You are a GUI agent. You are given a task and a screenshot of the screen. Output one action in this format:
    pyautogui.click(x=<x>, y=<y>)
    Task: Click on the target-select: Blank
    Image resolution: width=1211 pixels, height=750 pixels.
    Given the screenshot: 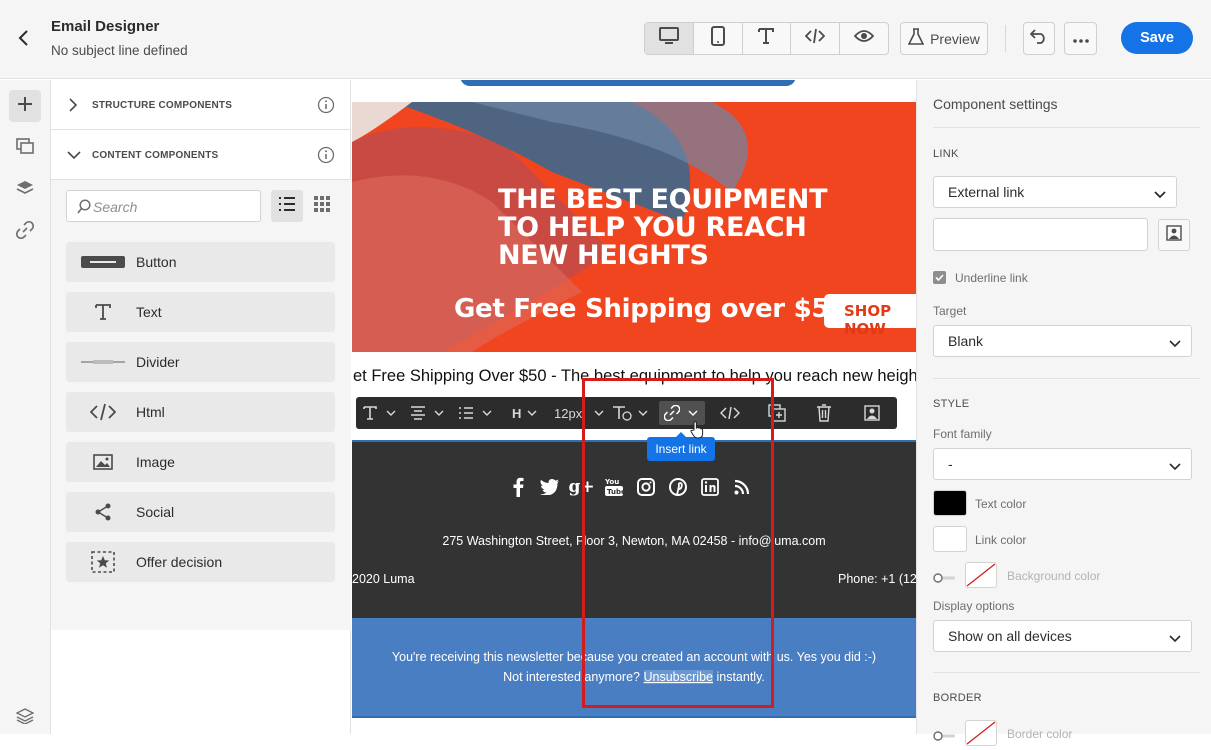 What is the action you would take?
    pyautogui.click(x=1062, y=341)
    